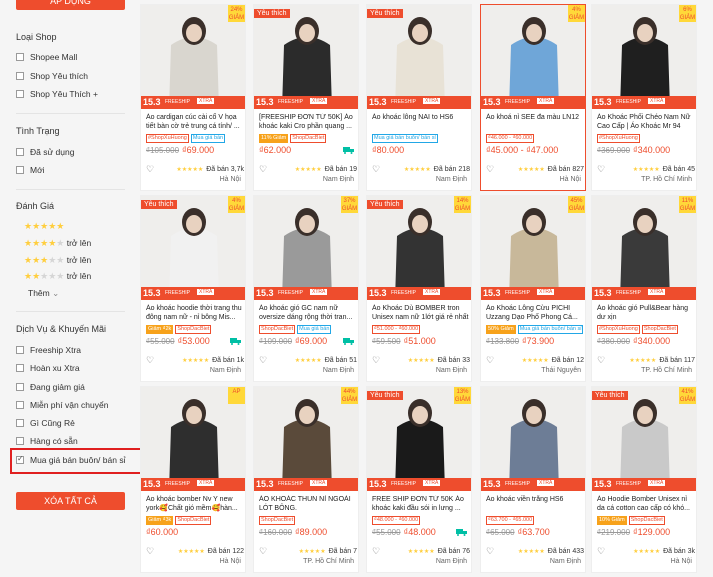 This screenshot has width=713, height=577. I want to click on sold-count: Đã bán 12, so click(567, 360).